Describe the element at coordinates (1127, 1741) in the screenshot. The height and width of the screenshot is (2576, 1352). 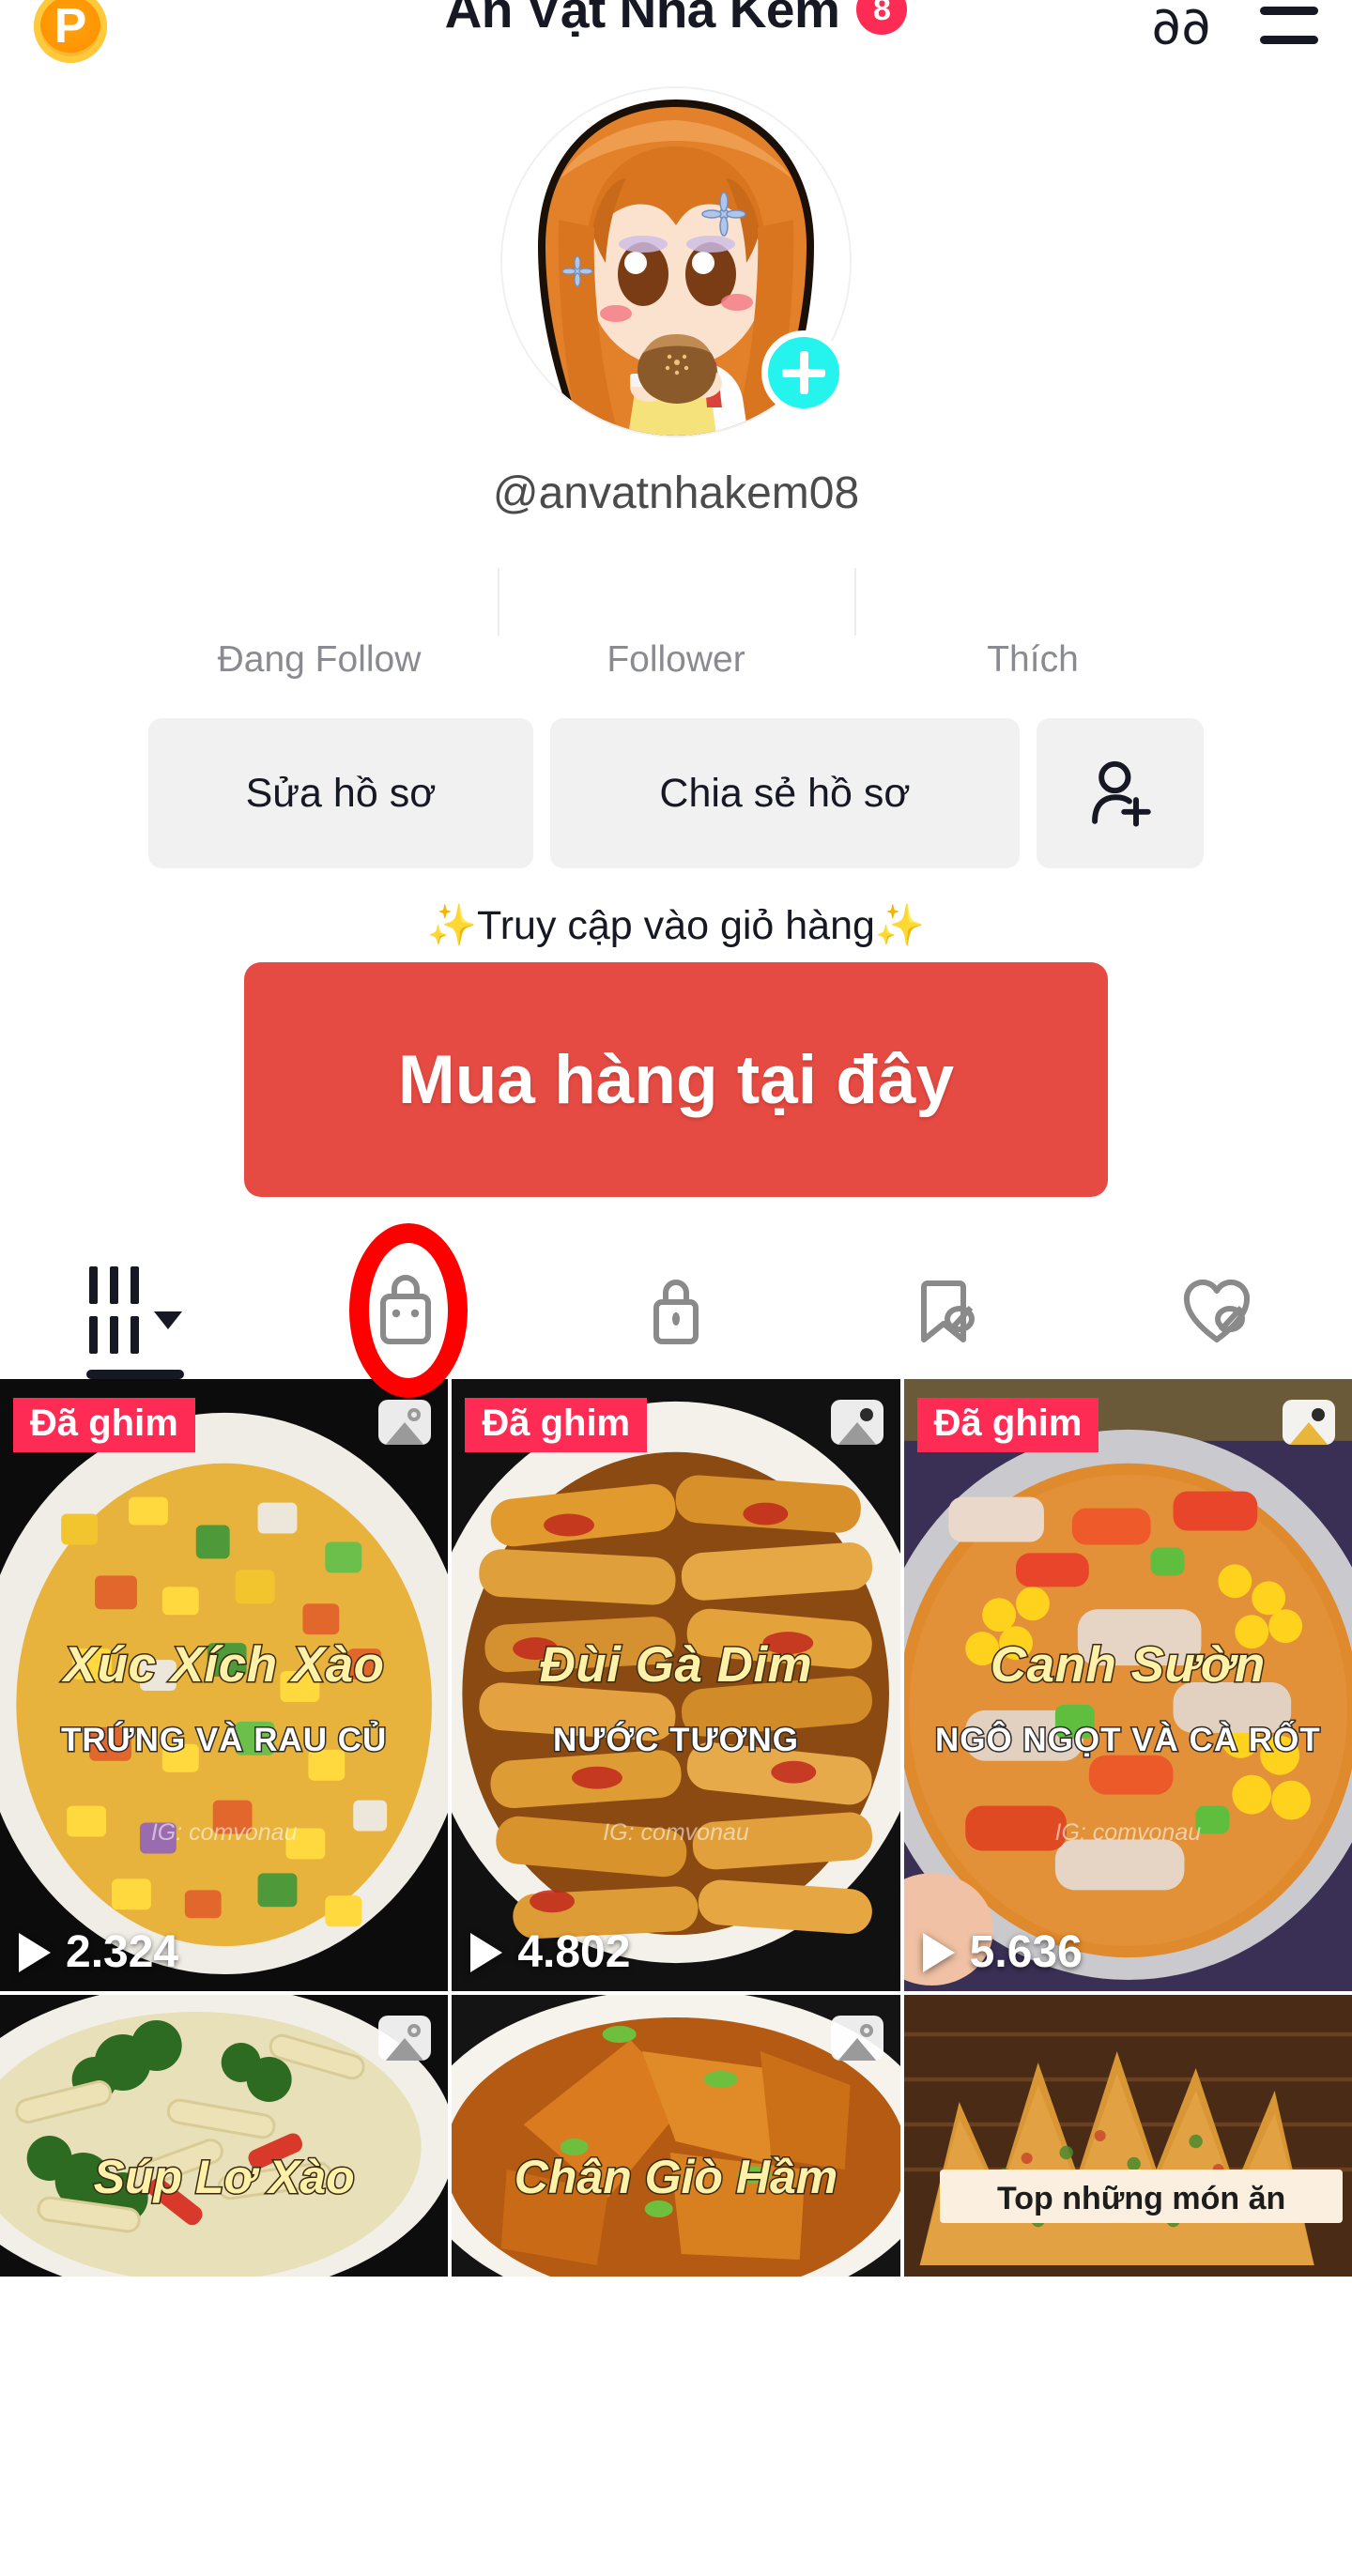
I see `video-subtitle: NGÔ NGỌT VÀ CÀ RỐT` at that location.